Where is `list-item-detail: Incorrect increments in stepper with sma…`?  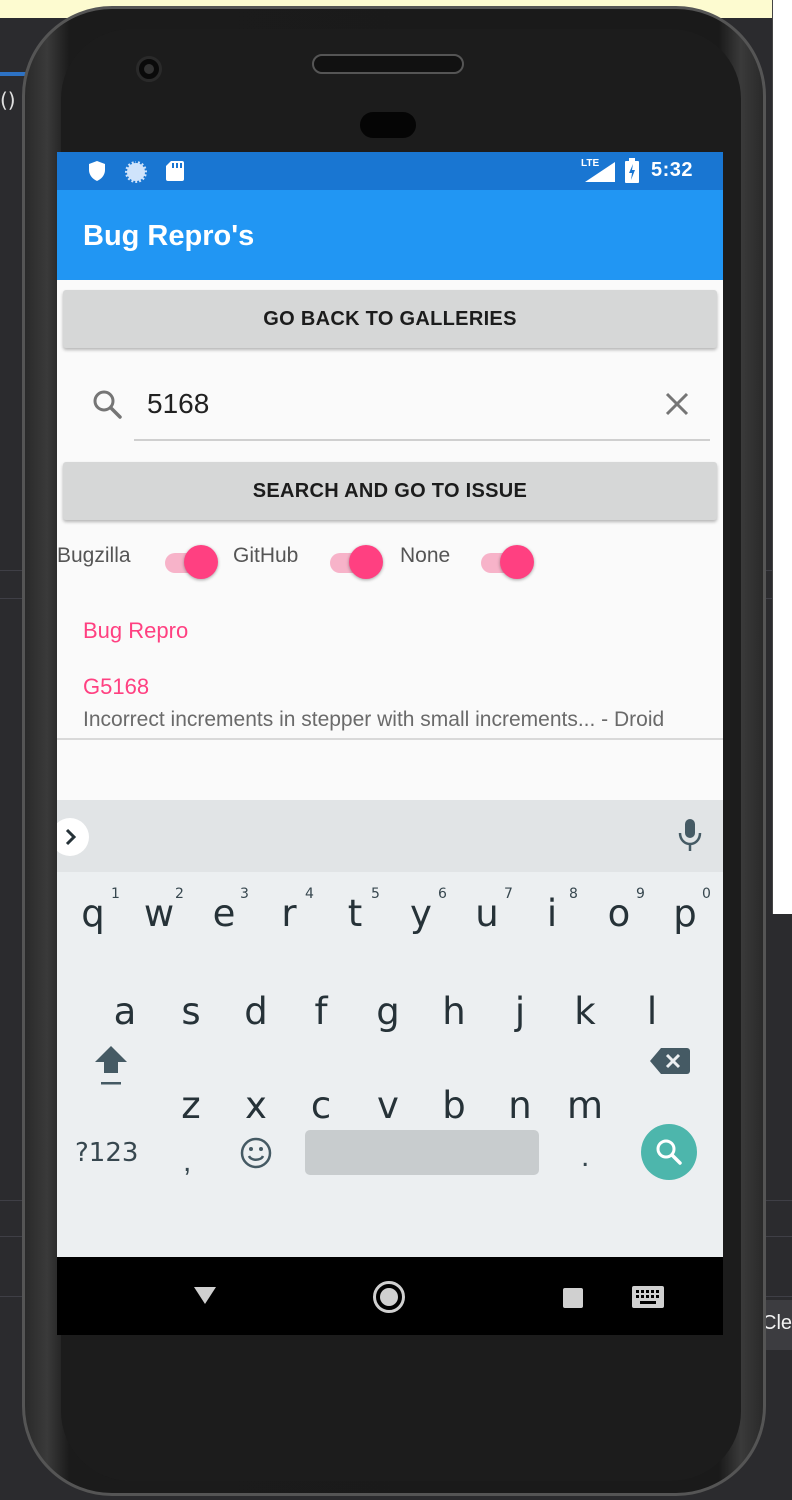
list-item-detail: Incorrect increments in stepper with sma… is located at coordinates (374, 719).